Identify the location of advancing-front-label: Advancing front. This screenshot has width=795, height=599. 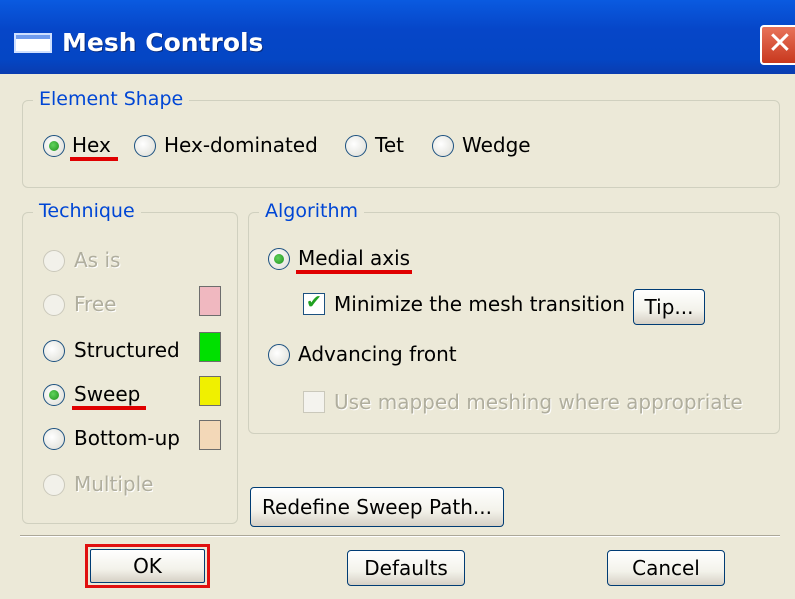
(377, 354).